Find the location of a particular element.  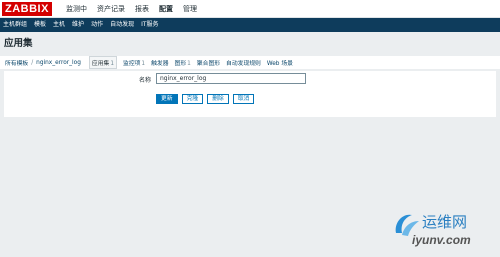

tab-label: 触发器 is located at coordinates (160, 64).